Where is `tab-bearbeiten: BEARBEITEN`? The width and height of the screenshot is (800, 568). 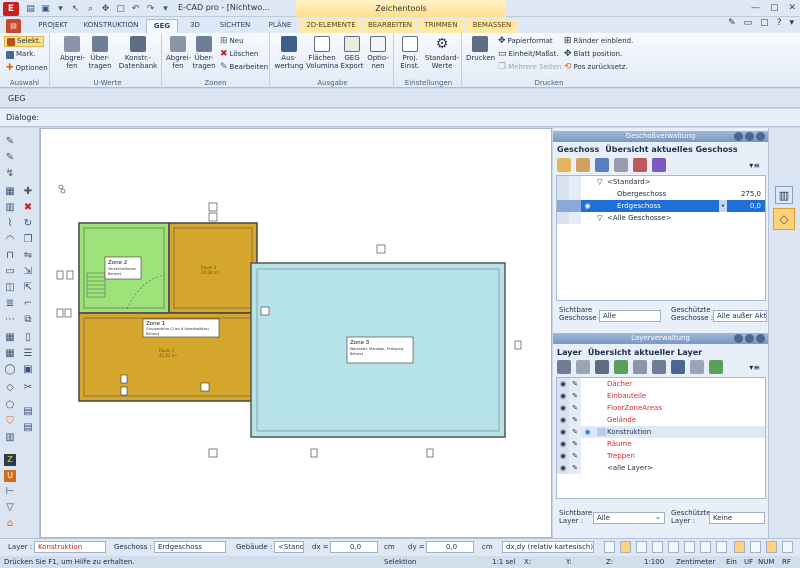
tab-bearbeiten: BEARBEITEN is located at coordinates (390, 26).